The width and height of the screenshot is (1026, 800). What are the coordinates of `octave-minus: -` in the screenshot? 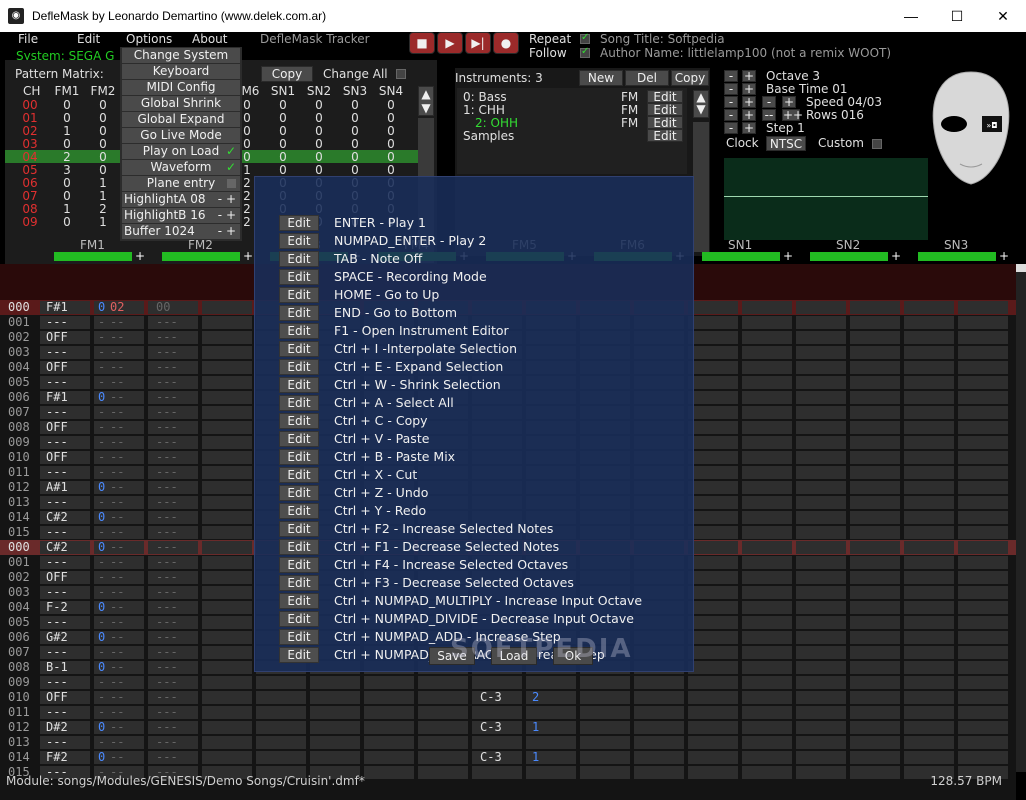 It's located at (731, 76).